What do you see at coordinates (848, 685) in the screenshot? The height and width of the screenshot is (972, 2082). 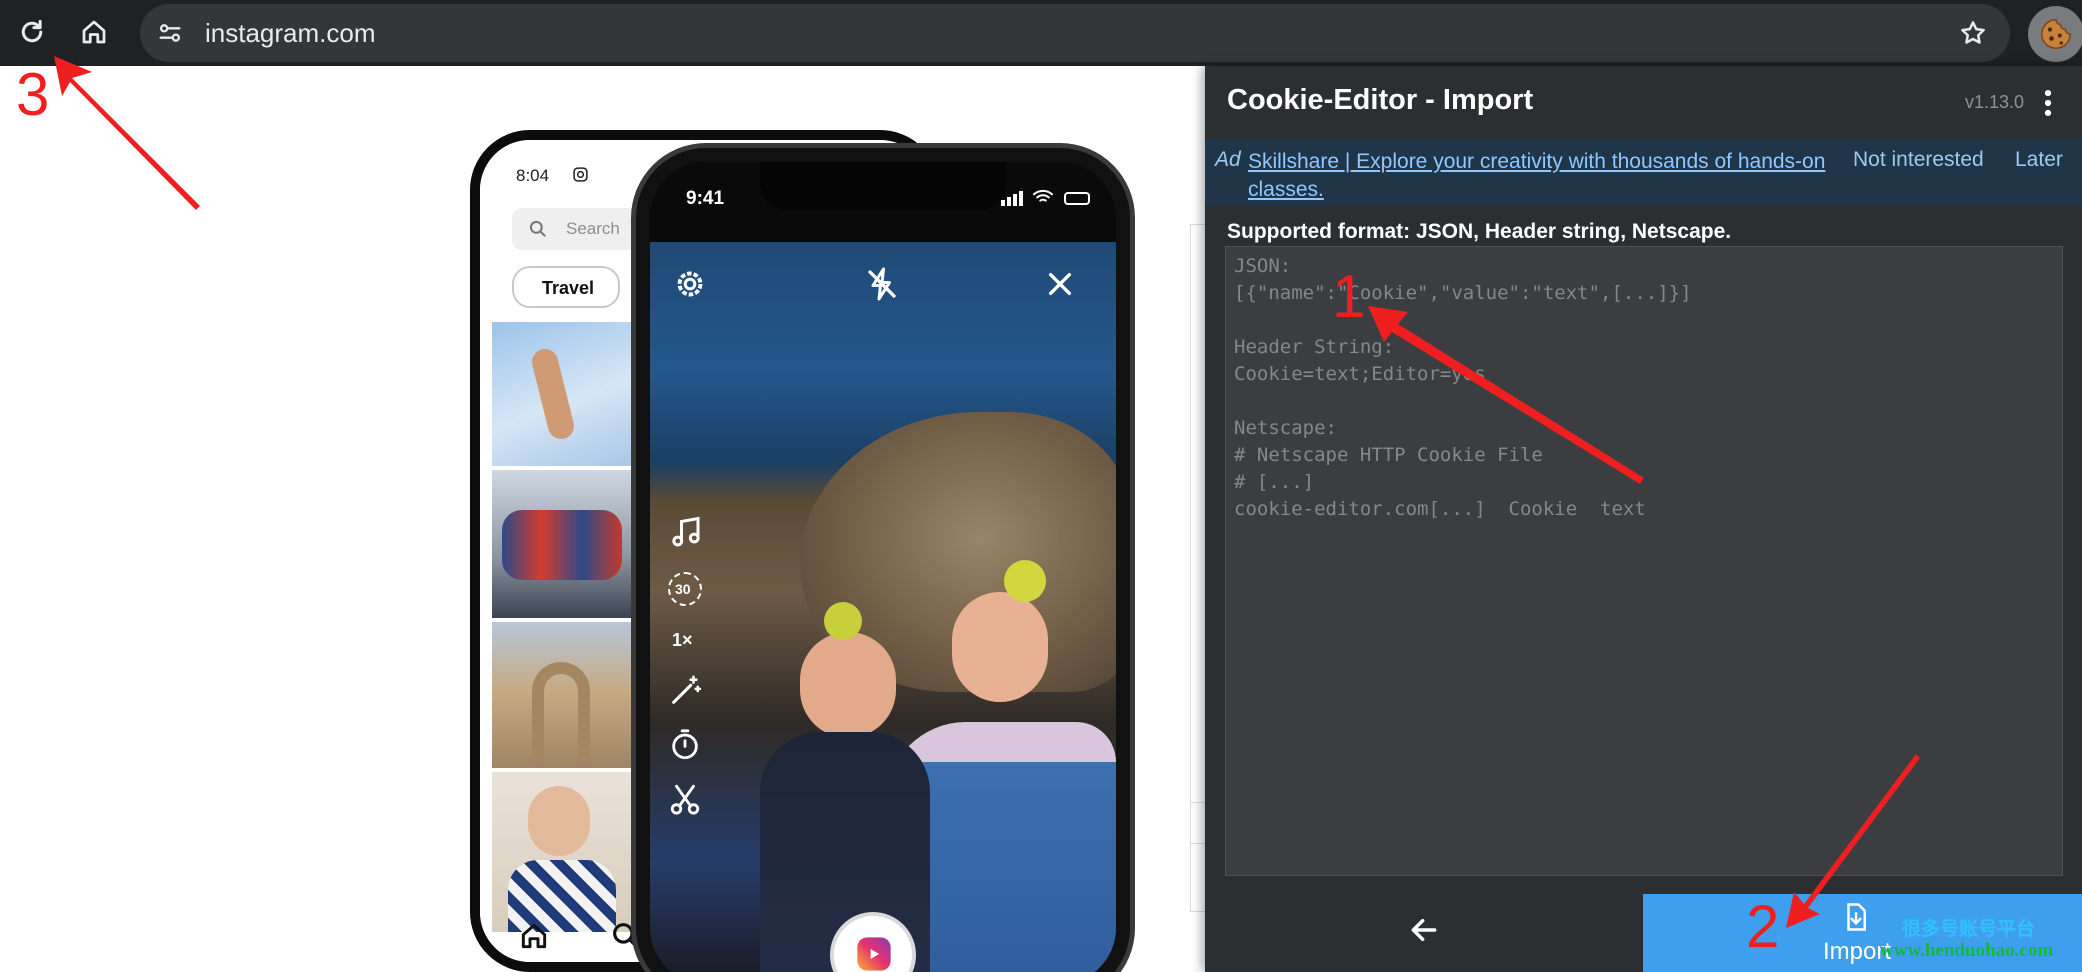 I see `person-left-face` at bounding box center [848, 685].